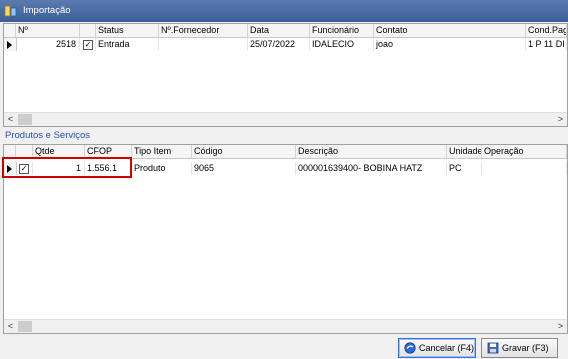 The height and width of the screenshot is (359, 568). What do you see at coordinates (10, 30) in the screenshot?
I see `header-indicator` at bounding box center [10, 30].